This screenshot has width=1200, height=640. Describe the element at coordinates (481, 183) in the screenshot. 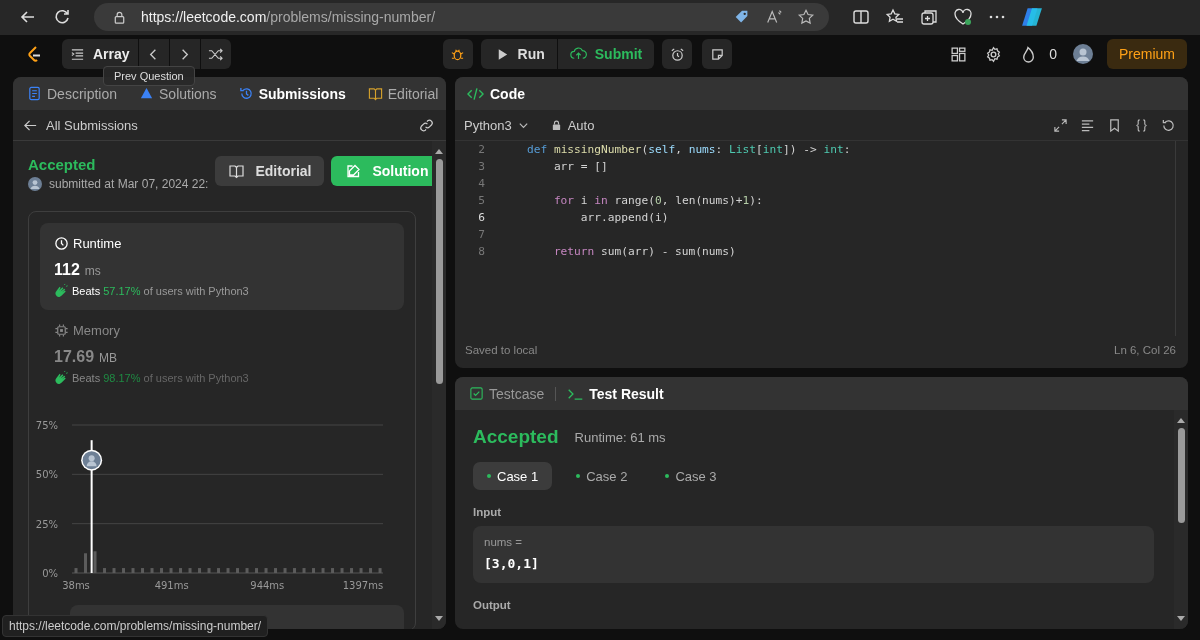

I see `line-number: 4` at that location.